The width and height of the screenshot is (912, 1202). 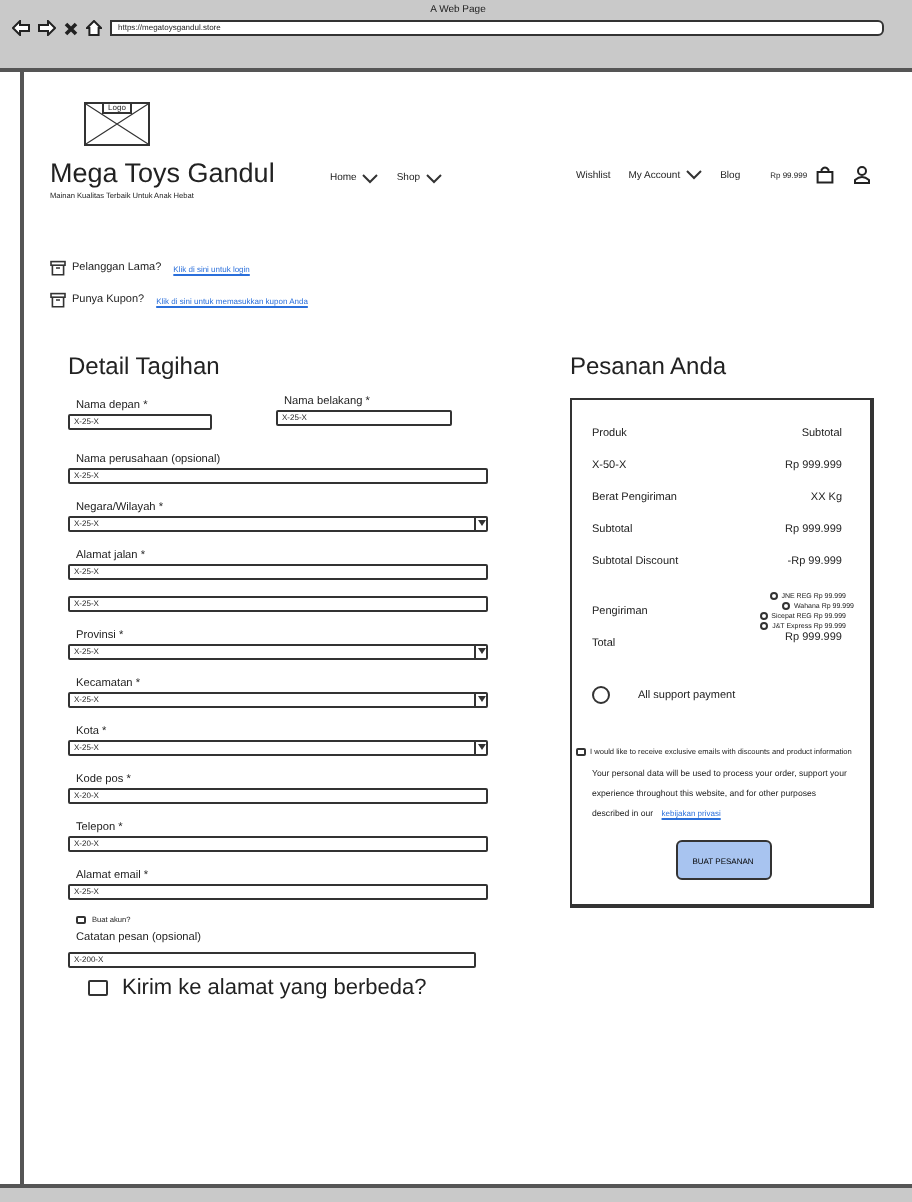 What do you see at coordinates (274, 988) in the screenshot?
I see `checkbox-label: Kirim ke alamat yang berbeda?` at bounding box center [274, 988].